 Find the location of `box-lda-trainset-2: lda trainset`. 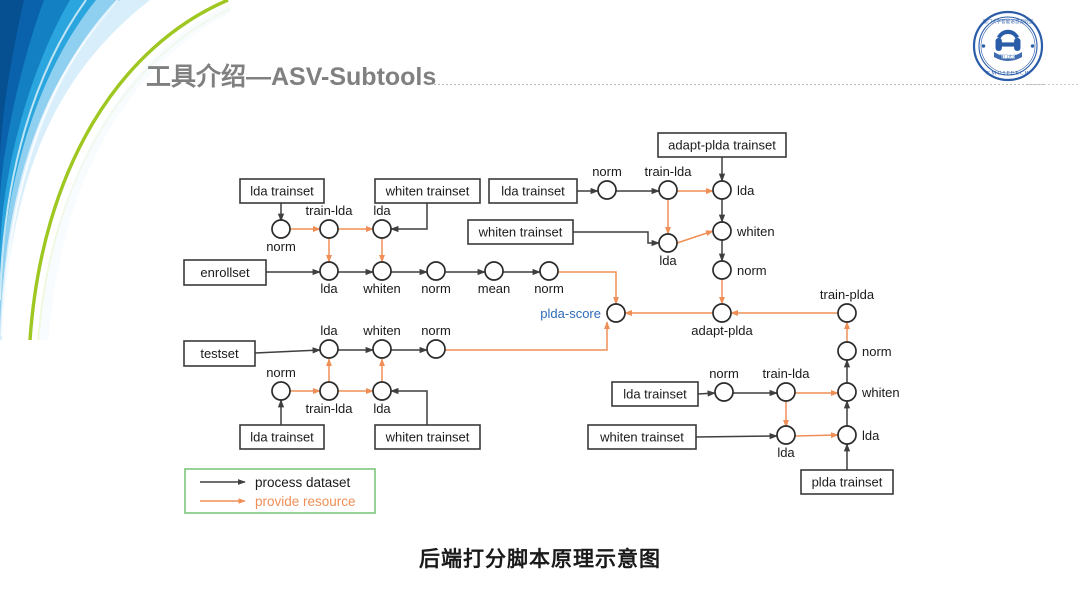

box-lda-trainset-2: lda trainset is located at coordinates (533, 191).